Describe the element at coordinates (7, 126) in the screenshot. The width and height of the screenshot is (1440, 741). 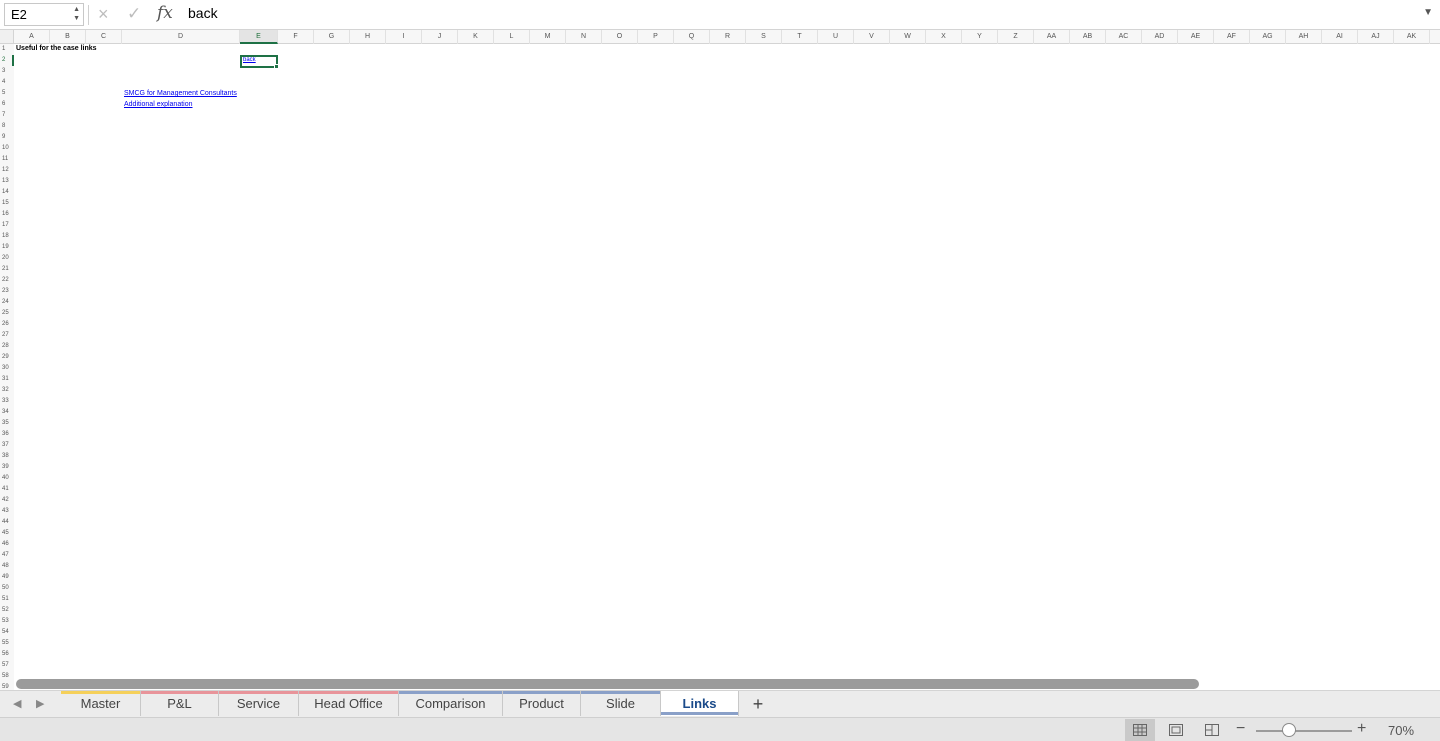
I see `row-header: 8` at that location.